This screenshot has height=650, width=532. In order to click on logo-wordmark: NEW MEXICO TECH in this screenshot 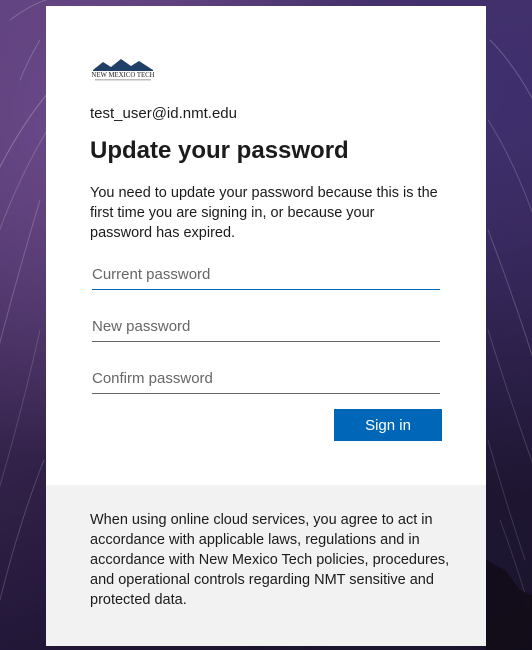, I will do `click(122, 75)`.